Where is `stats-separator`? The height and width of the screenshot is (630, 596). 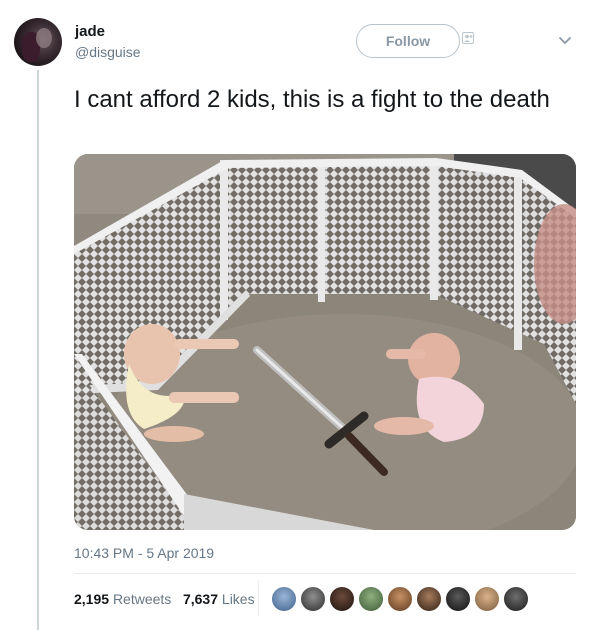 stats-separator is located at coordinates (258, 598).